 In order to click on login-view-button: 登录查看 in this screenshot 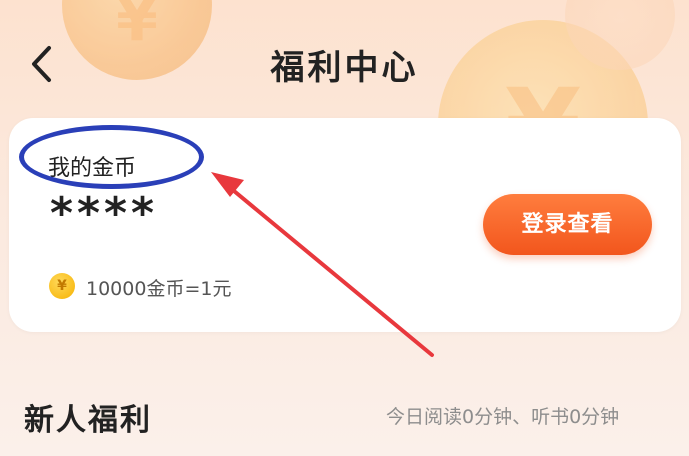, I will do `click(567, 224)`.